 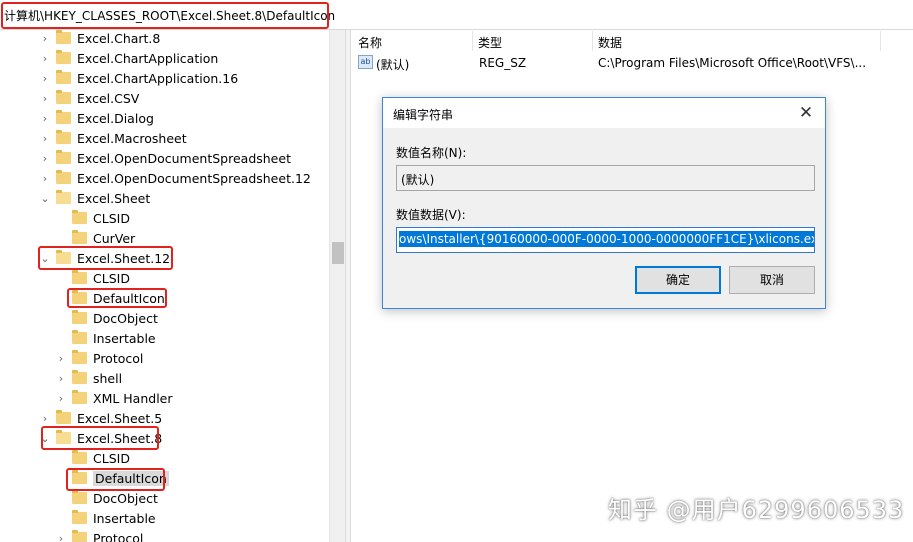 I want to click on column-header-type: 类型, so click(x=490, y=42).